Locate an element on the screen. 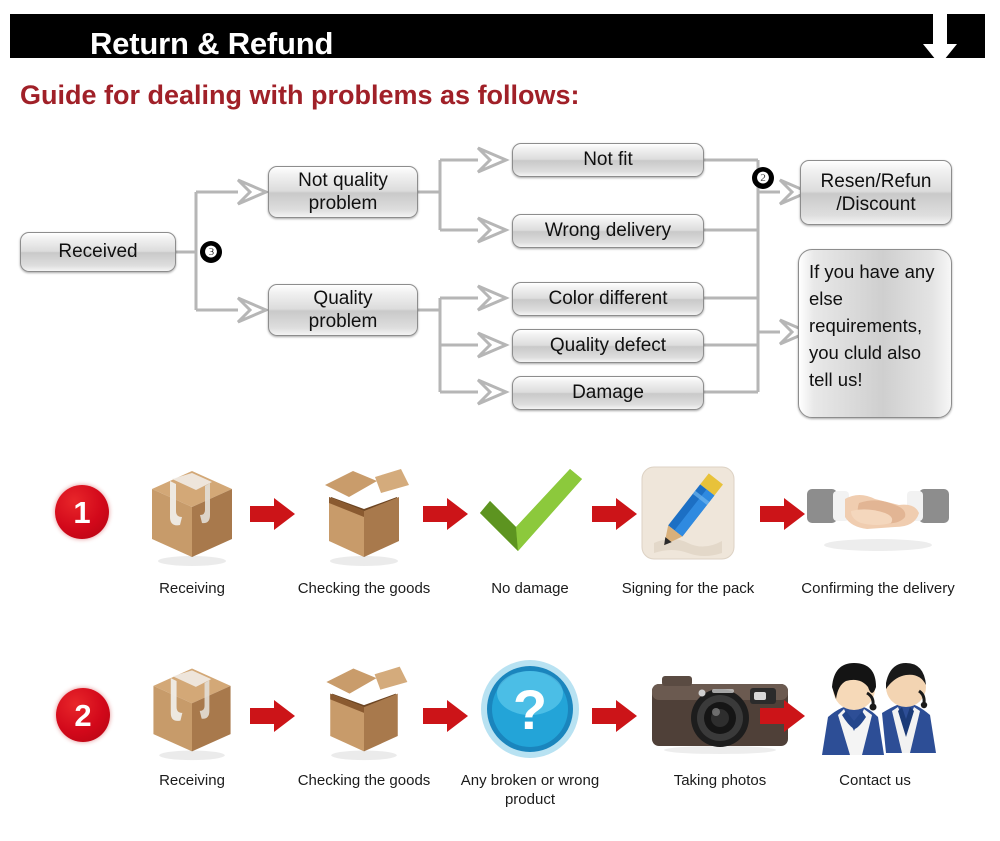 The height and width of the screenshot is (841, 1000). flow-box-not-fit: Not fit is located at coordinates (608, 160).